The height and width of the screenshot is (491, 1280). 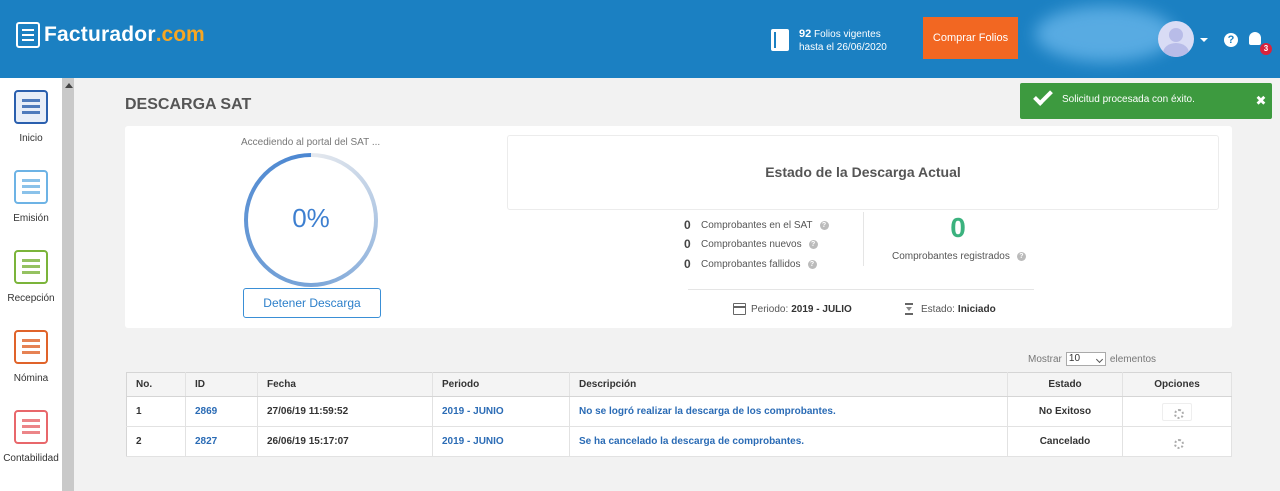 What do you see at coordinates (501, 384) in the screenshot?
I see `column-header: Periodo` at bounding box center [501, 384].